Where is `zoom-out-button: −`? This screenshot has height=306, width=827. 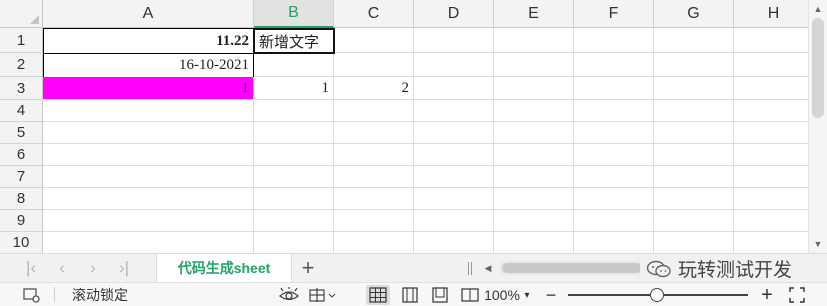 zoom-out-button: − is located at coordinates (551, 294).